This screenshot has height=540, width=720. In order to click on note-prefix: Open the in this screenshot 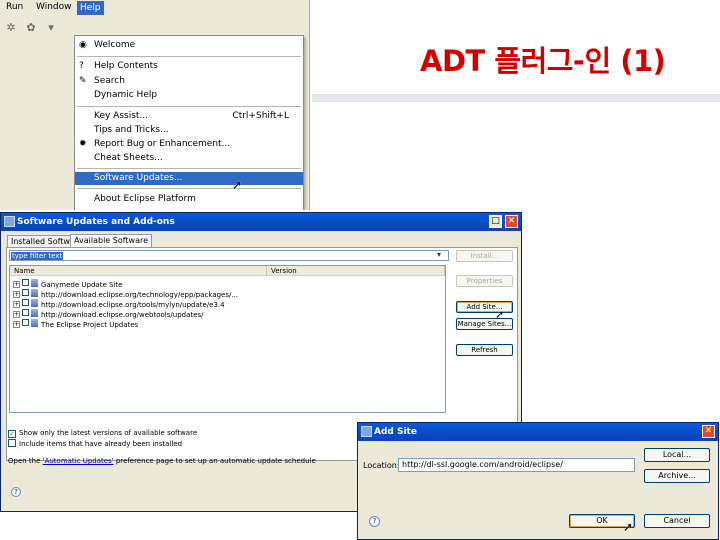, I will do `click(25, 461)`.